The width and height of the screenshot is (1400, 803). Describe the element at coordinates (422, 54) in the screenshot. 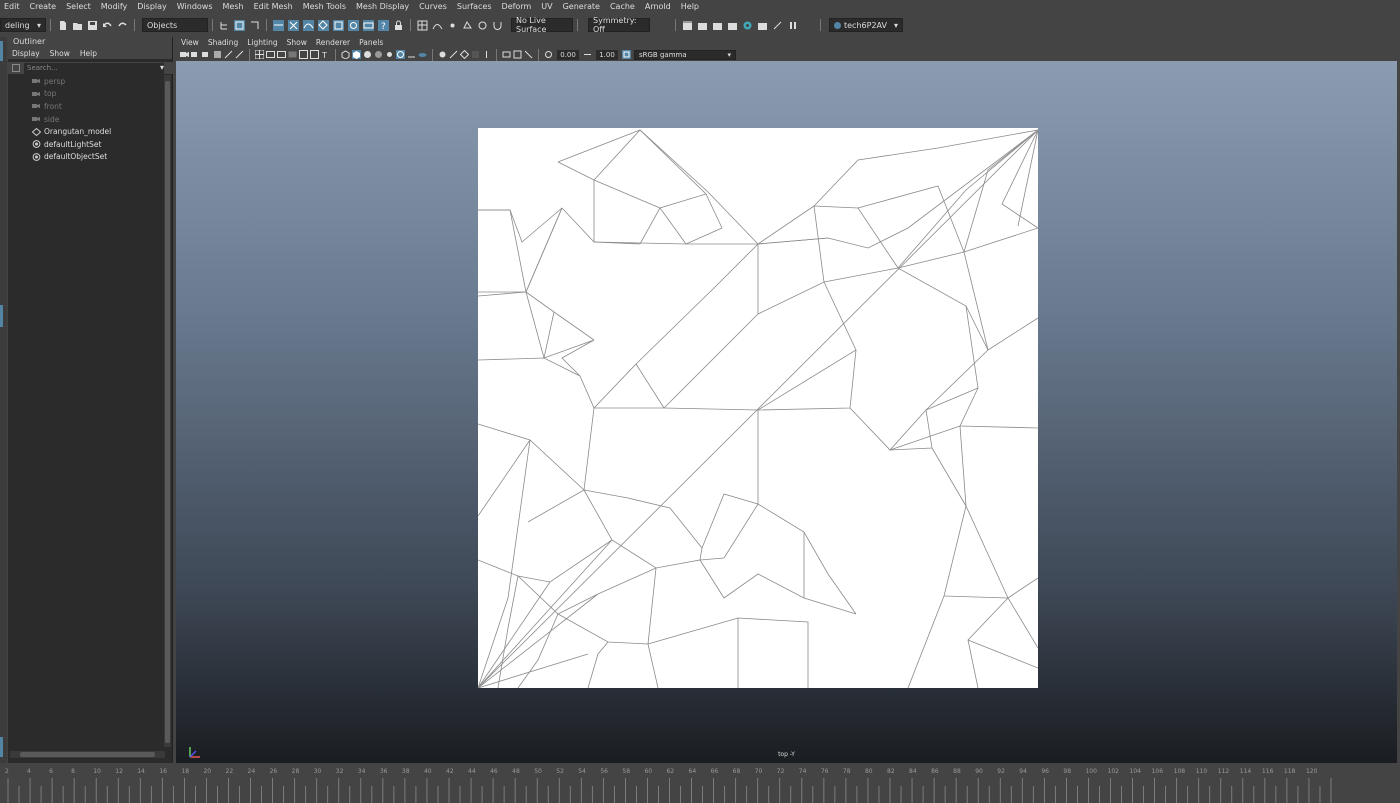

I see `ambient-occlusion-icon` at that location.